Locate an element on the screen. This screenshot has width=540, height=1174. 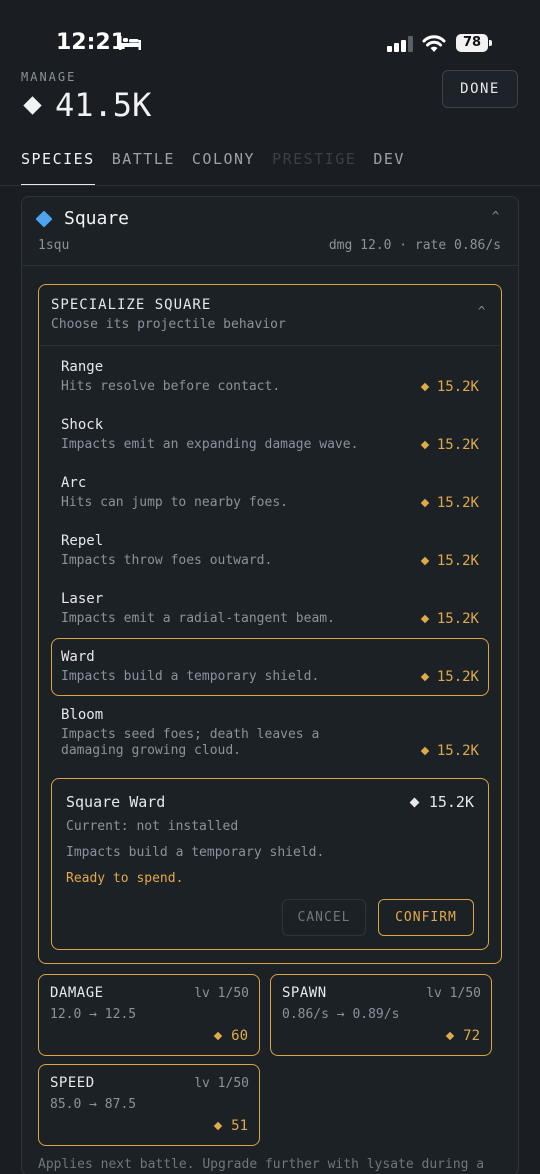
species-id: 1squ is located at coordinates (54, 245).